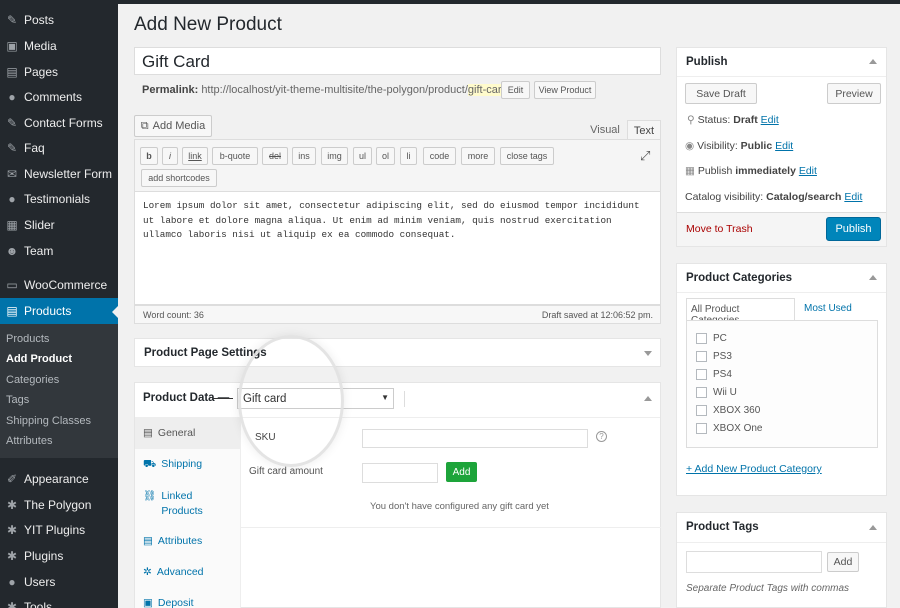 This screenshot has height=608, width=900. What do you see at coordinates (784, 146) in the screenshot?
I see `visibility-edit-link: Edit` at bounding box center [784, 146].